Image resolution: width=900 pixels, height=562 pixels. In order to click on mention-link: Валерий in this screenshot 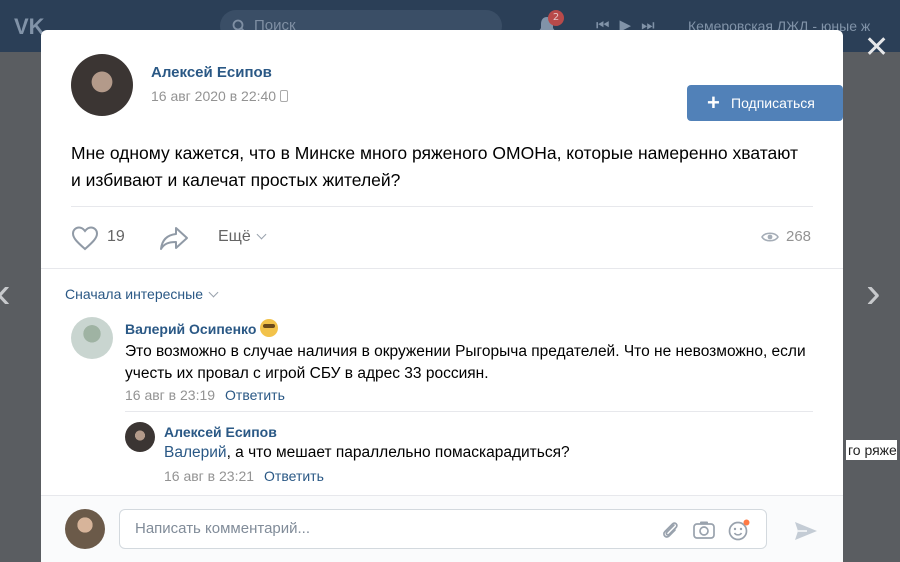, I will do `click(195, 452)`.